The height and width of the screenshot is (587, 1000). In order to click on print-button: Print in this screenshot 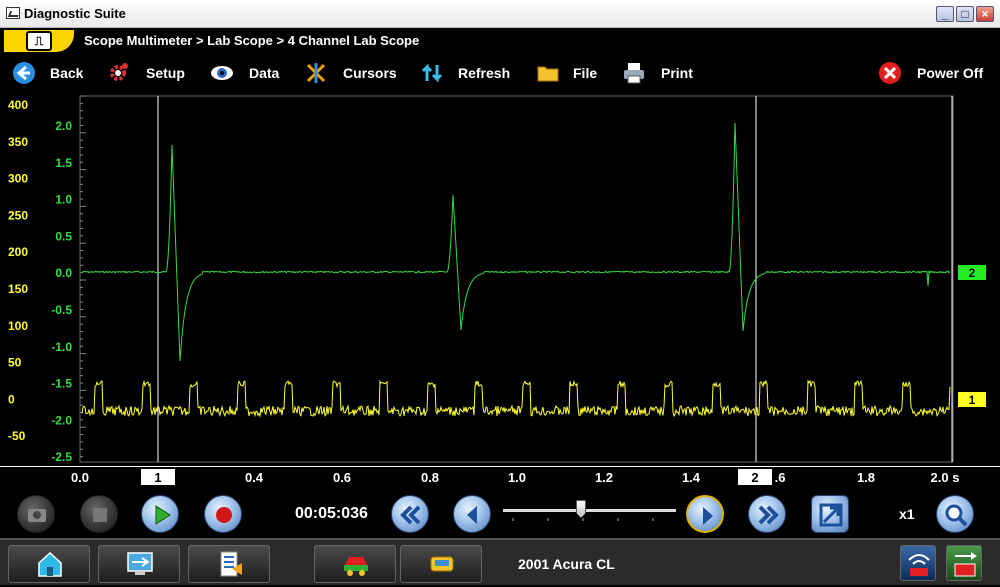, I will do `click(657, 73)`.